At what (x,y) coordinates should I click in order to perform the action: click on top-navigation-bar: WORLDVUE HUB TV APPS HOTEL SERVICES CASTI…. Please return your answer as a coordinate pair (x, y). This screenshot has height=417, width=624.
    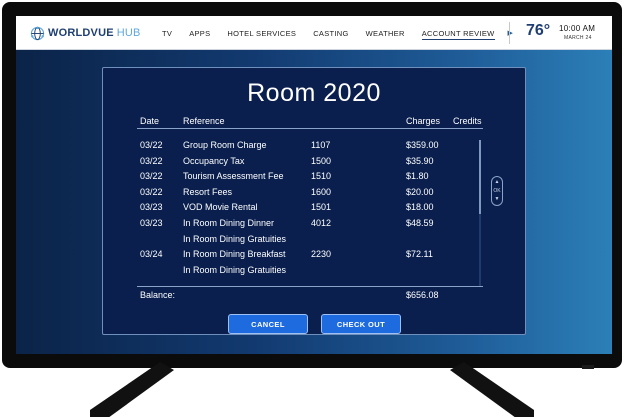
    Looking at the image, I should click on (314, 33).